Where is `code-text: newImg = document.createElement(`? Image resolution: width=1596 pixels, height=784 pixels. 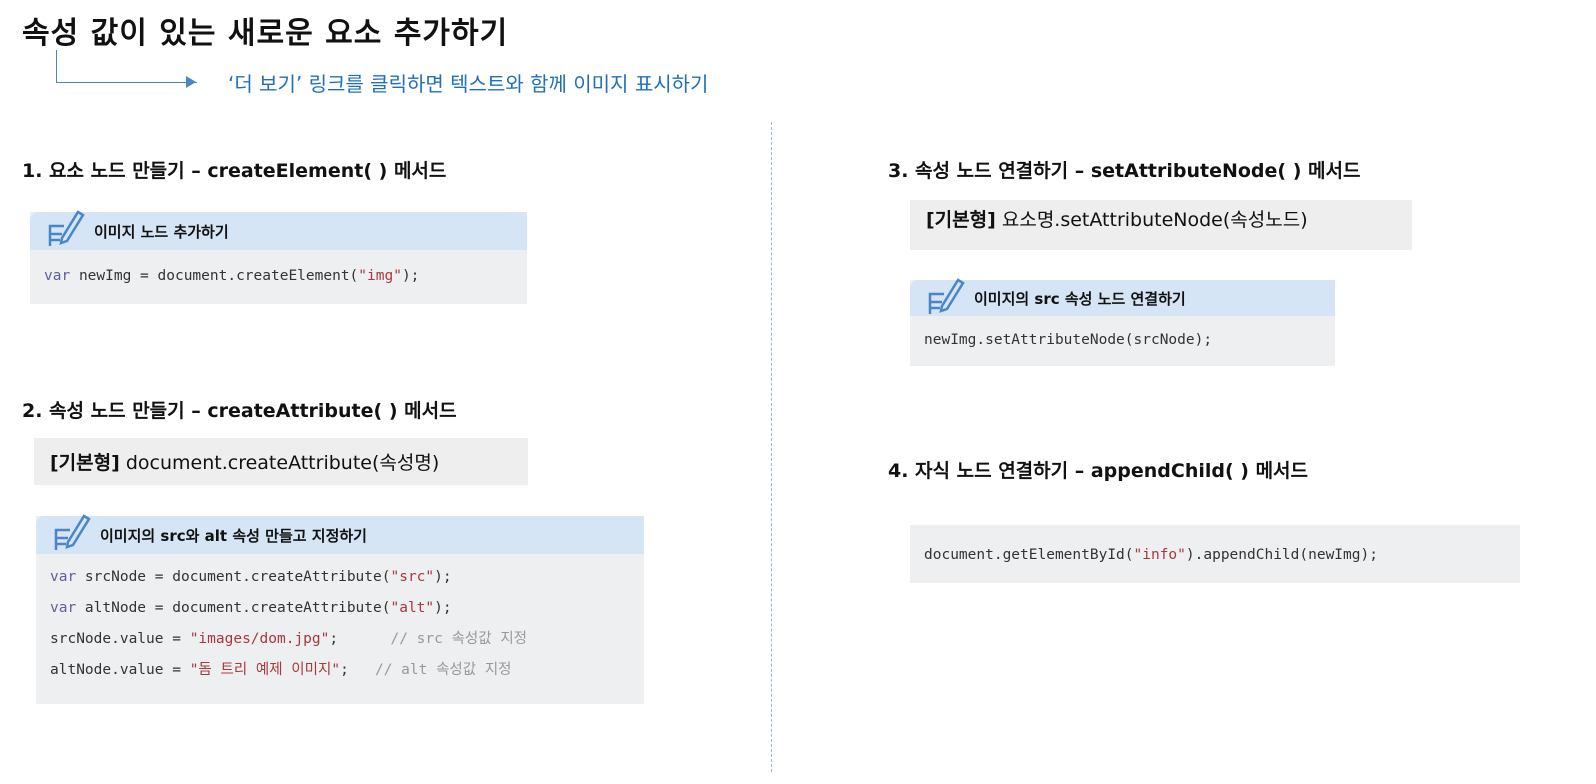 code-text: newImg = document.createElement( is located at coordinates (218, 276).